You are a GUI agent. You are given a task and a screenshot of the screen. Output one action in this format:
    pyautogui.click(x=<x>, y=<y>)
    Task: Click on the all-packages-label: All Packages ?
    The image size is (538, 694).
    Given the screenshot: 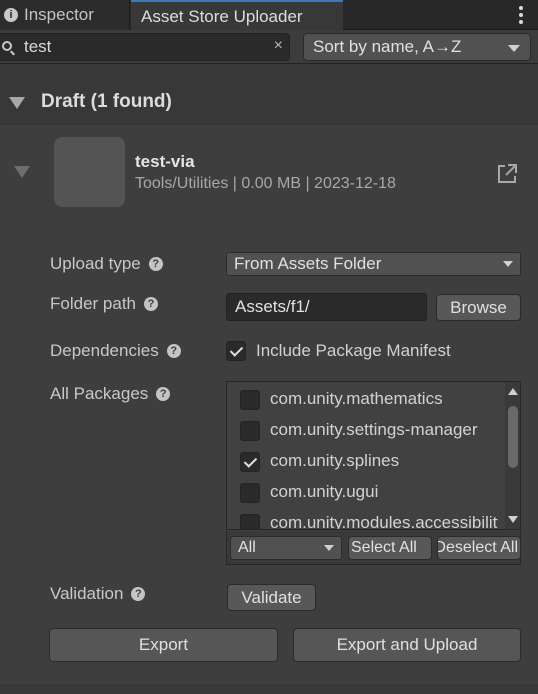 What is the action you would take?
    pyautogui.click(x=110, y=394)
    